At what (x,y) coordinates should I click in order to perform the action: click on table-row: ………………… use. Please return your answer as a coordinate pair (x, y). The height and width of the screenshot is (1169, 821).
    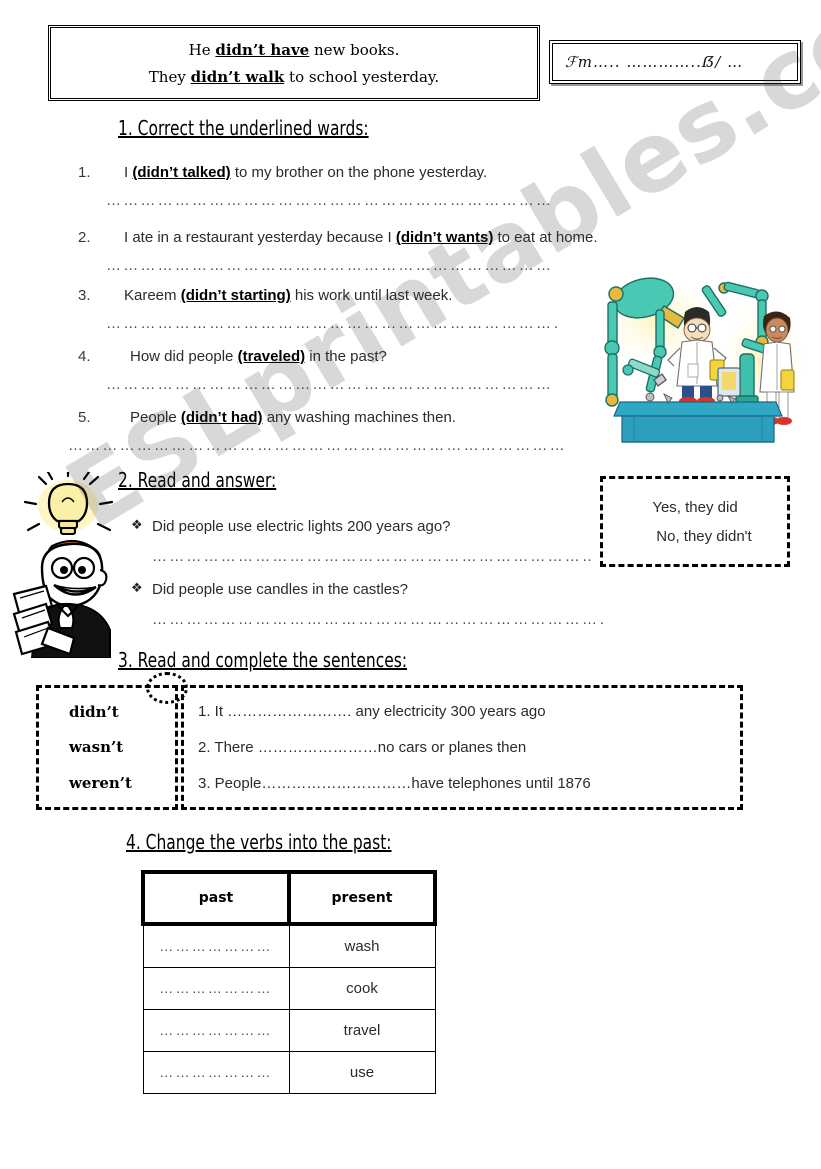
    Looking at the image, I should click on (289, 1072).